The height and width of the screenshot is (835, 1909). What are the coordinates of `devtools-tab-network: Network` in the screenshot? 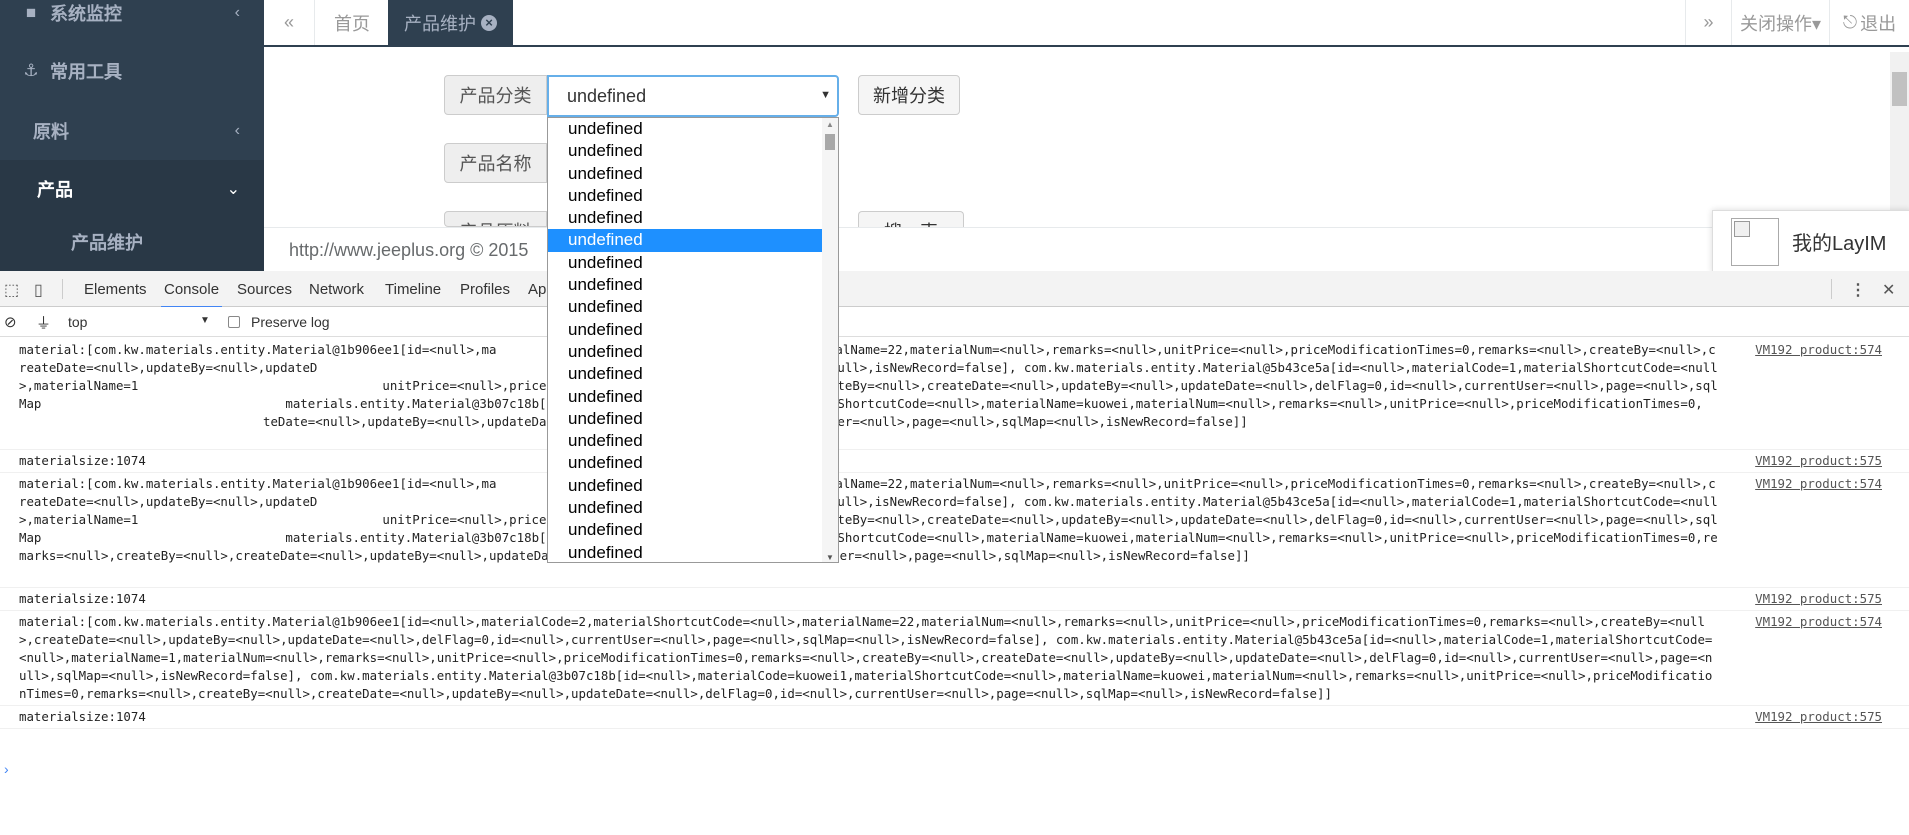 It's located at (336, 289).